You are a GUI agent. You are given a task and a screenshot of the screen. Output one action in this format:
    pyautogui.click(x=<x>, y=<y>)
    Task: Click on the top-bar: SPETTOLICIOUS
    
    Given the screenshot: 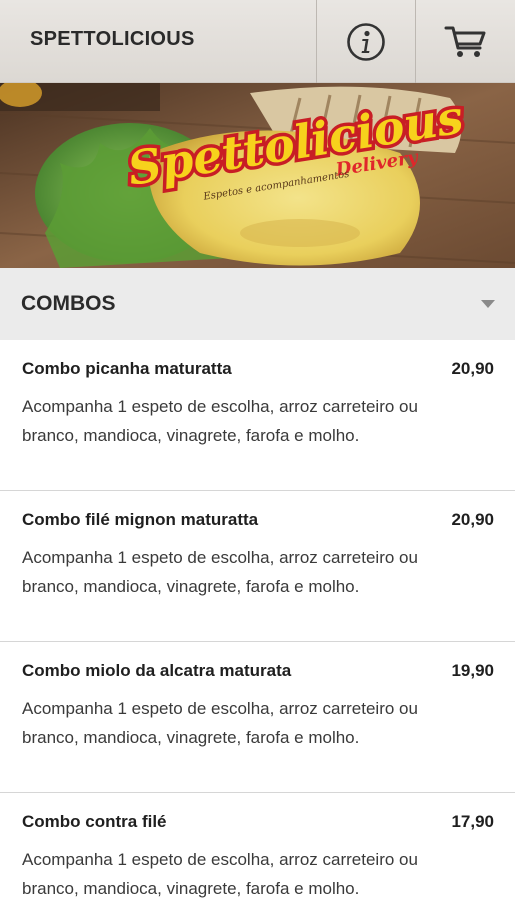 What is the action you would take?
    pyautogui.click(x=257, y=41)
    